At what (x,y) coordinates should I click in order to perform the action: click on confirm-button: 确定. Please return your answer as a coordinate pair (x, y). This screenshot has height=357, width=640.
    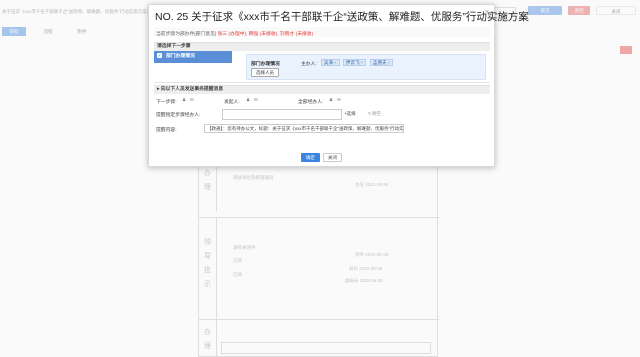
    Looking at the image, I should click on (310, 157).